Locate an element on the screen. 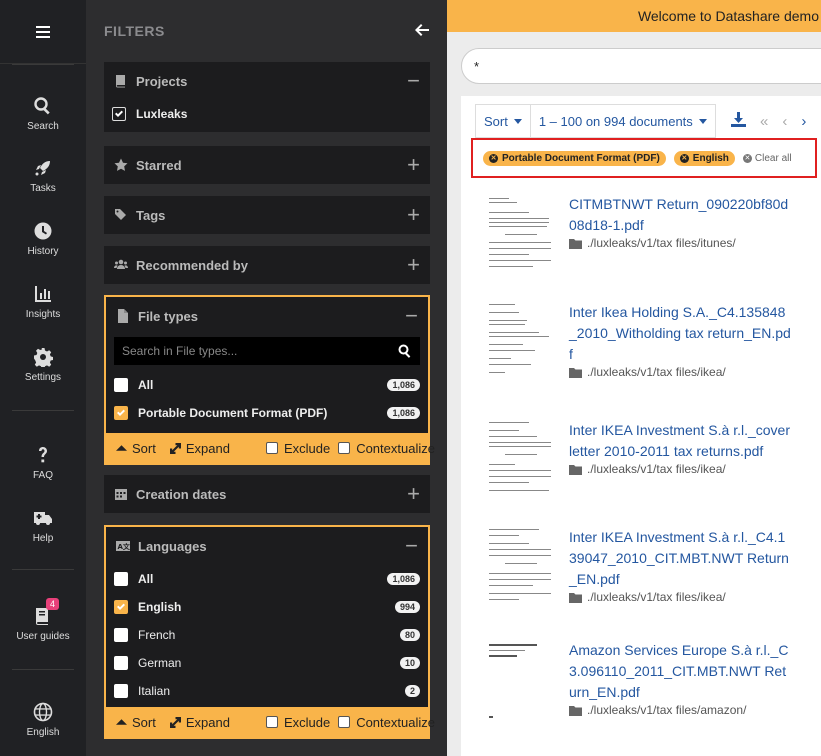 Image resolution: width=821 pixels, height=756 pixels. filter-item-french: French 80 is located at coordinates (267, 635).